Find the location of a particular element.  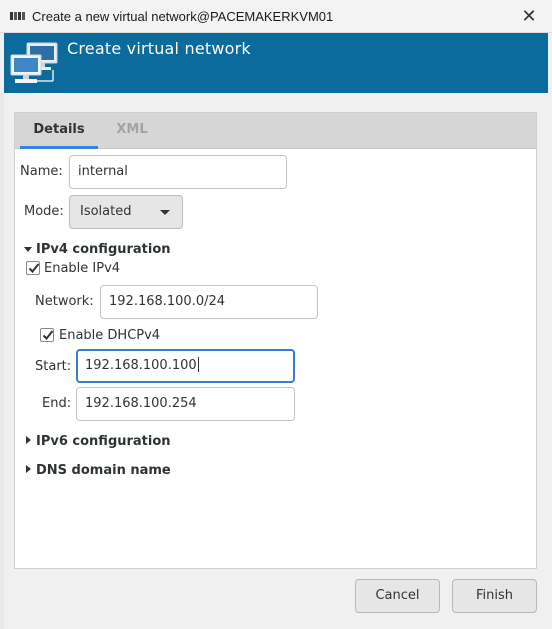

cancel-button: Cancel is located at coordinates (397, 596).